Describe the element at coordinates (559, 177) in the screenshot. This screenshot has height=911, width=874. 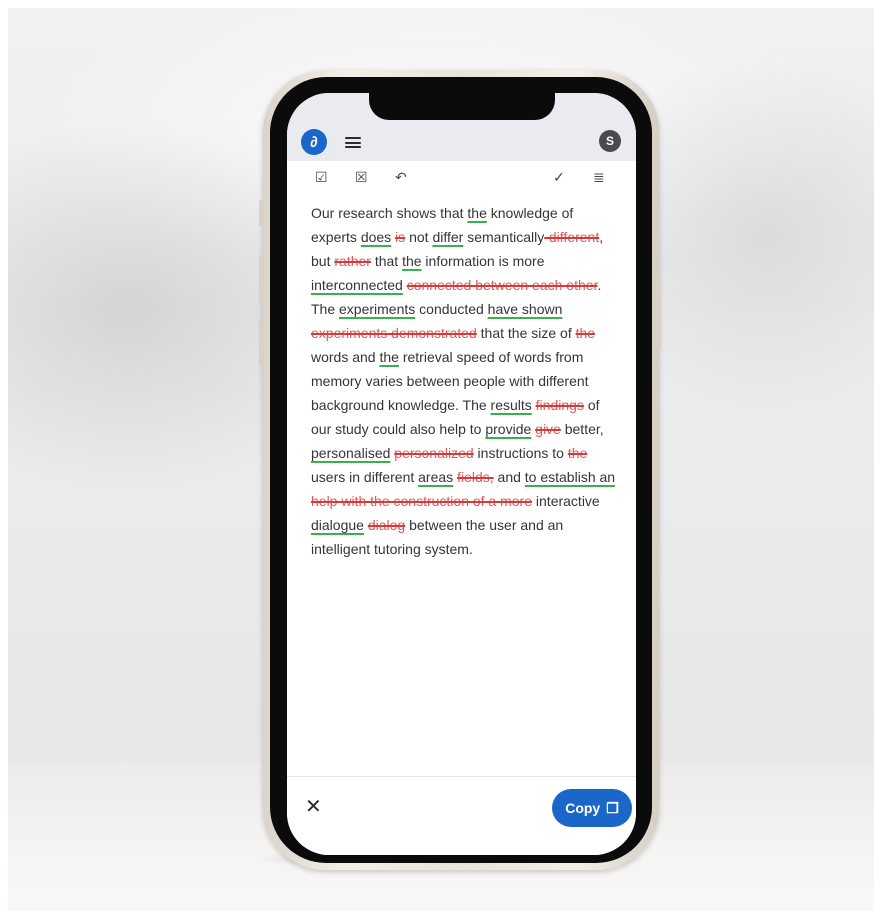
I see `review-changes-icon: ✓` at that location.